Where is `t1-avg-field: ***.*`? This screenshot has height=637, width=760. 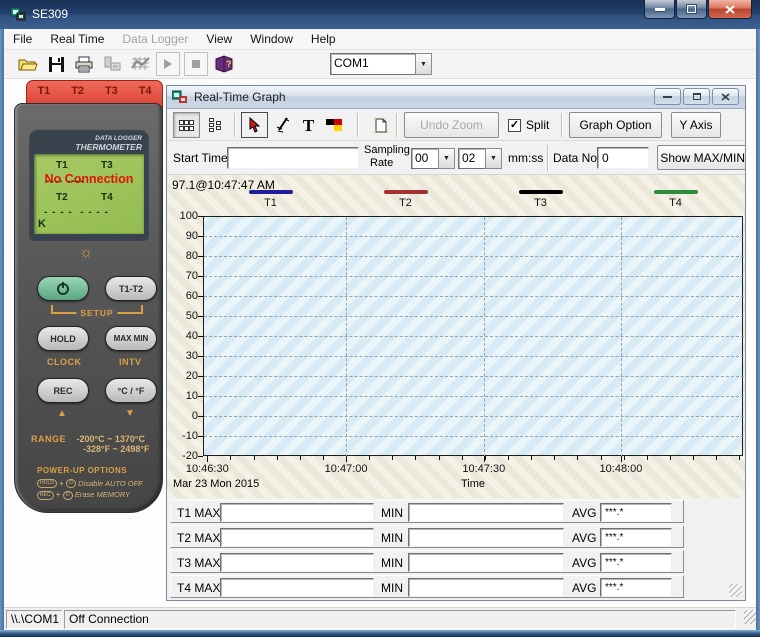
t1-avg-field: ***.* is located at coordinates (636, 512).